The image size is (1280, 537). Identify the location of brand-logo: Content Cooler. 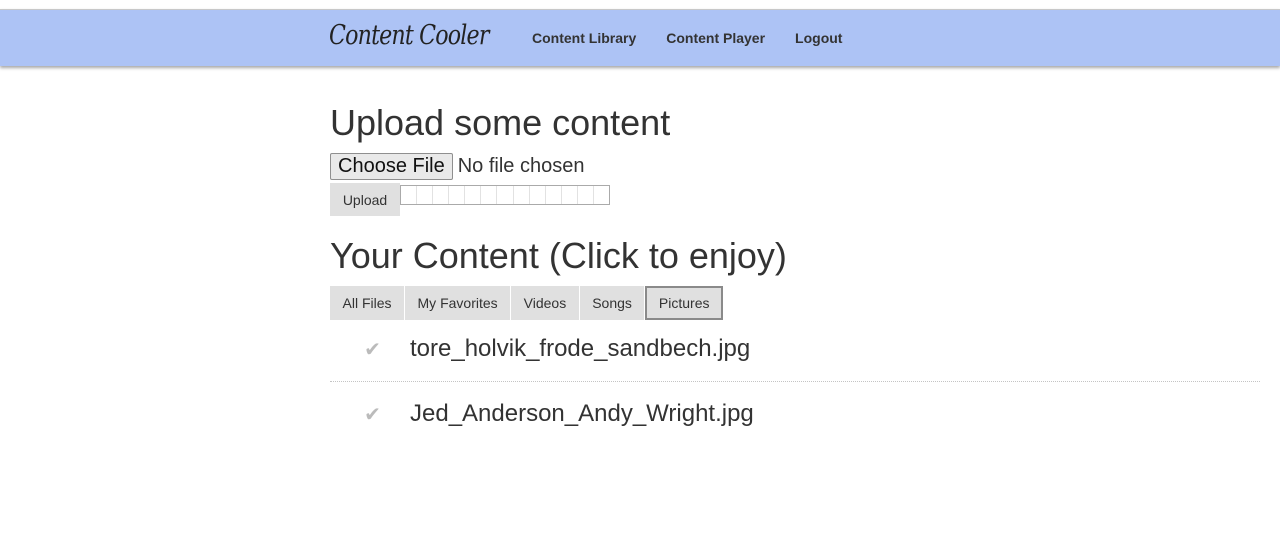
(409, 35).